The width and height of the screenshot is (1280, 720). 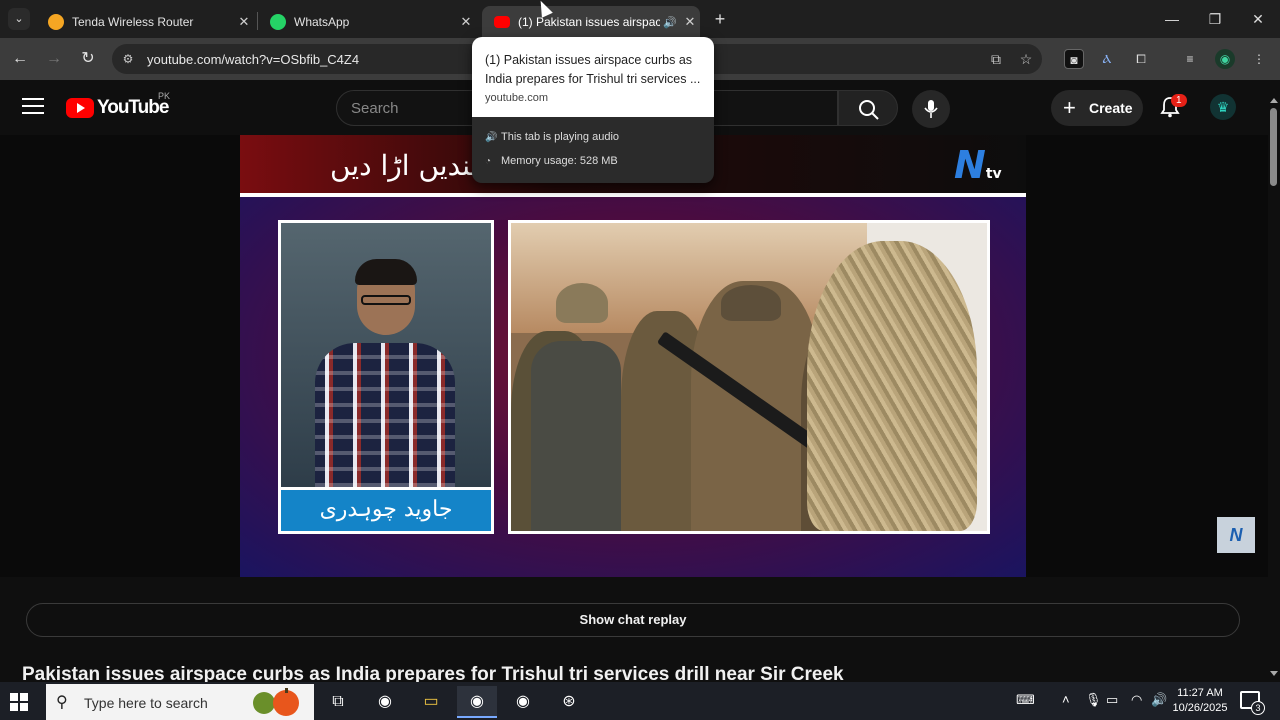 I want to click on reload-button: ↻, so click(x=88, y=59).